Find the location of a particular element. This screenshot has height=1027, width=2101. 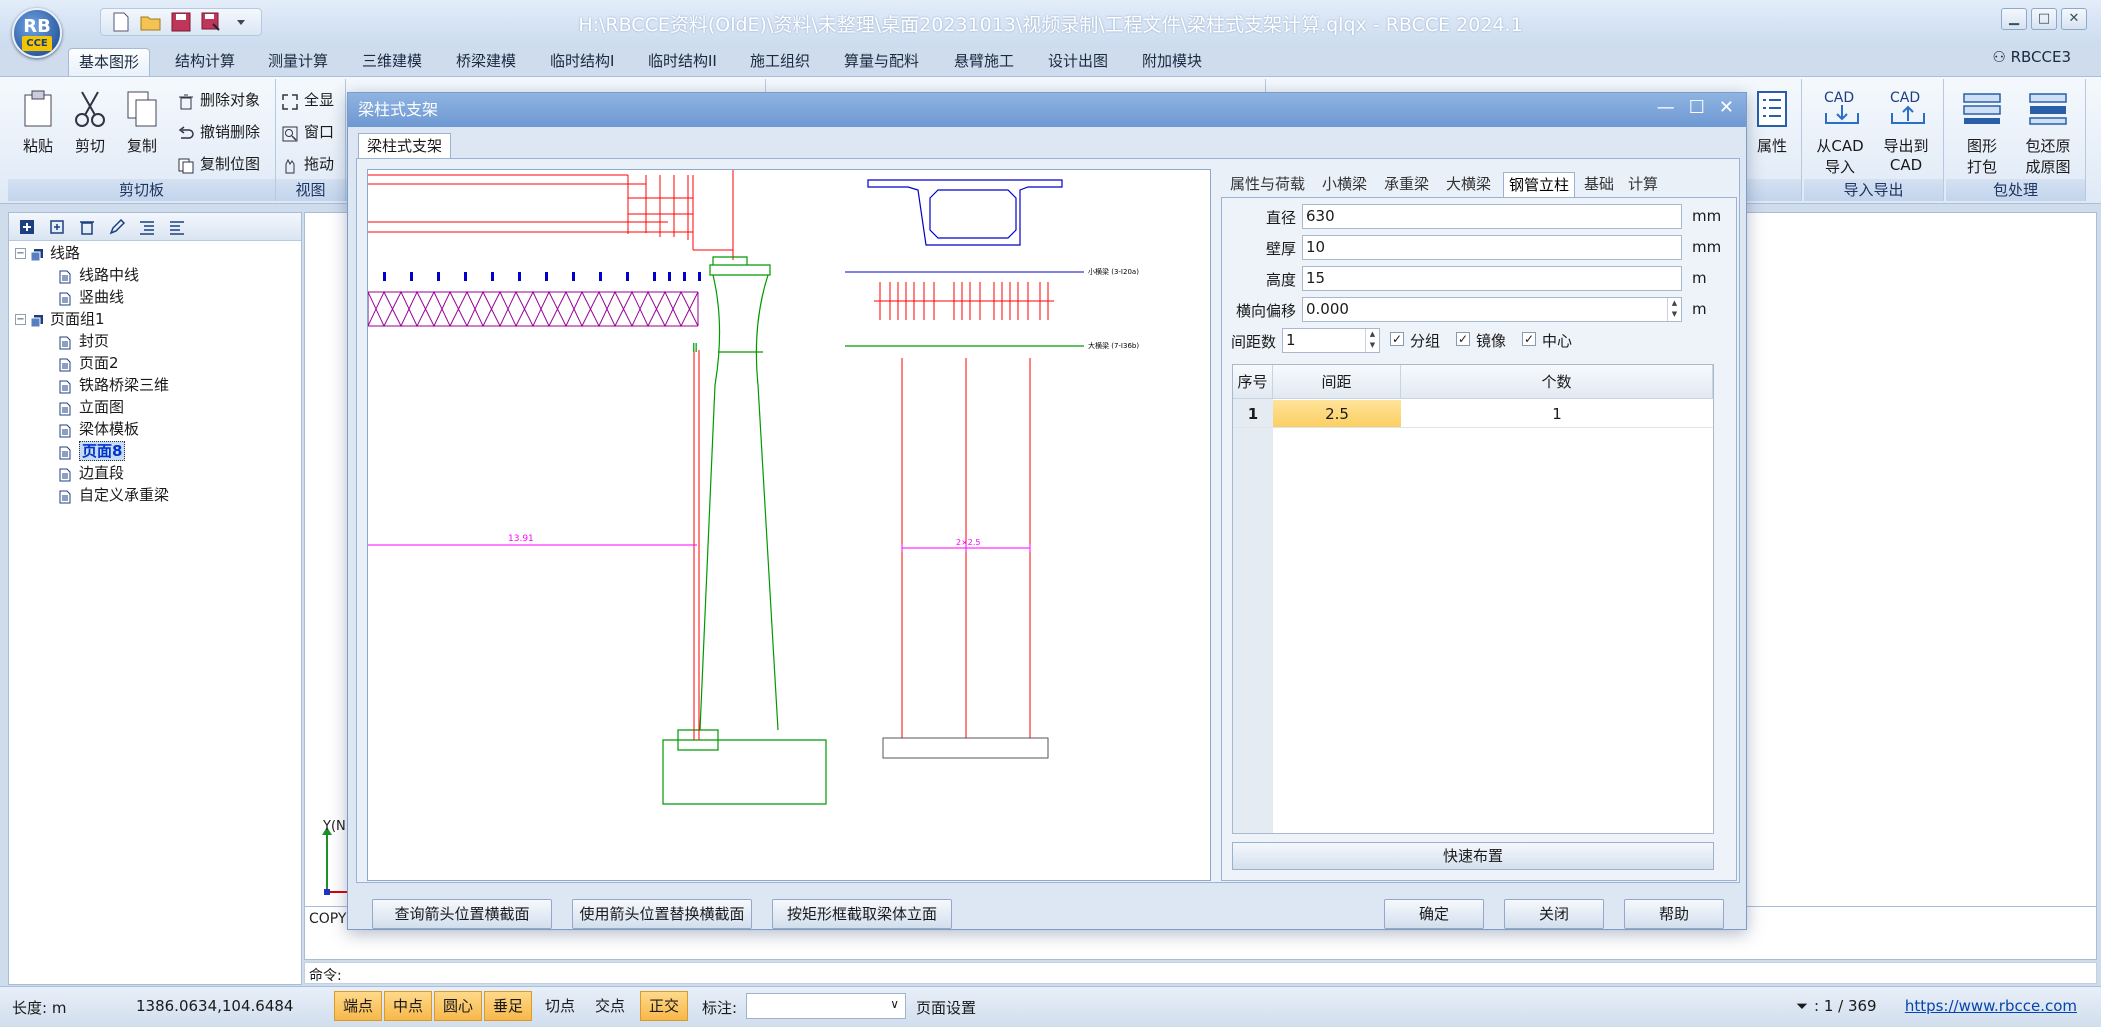

indent-icon is located at coordinates (147, 227).